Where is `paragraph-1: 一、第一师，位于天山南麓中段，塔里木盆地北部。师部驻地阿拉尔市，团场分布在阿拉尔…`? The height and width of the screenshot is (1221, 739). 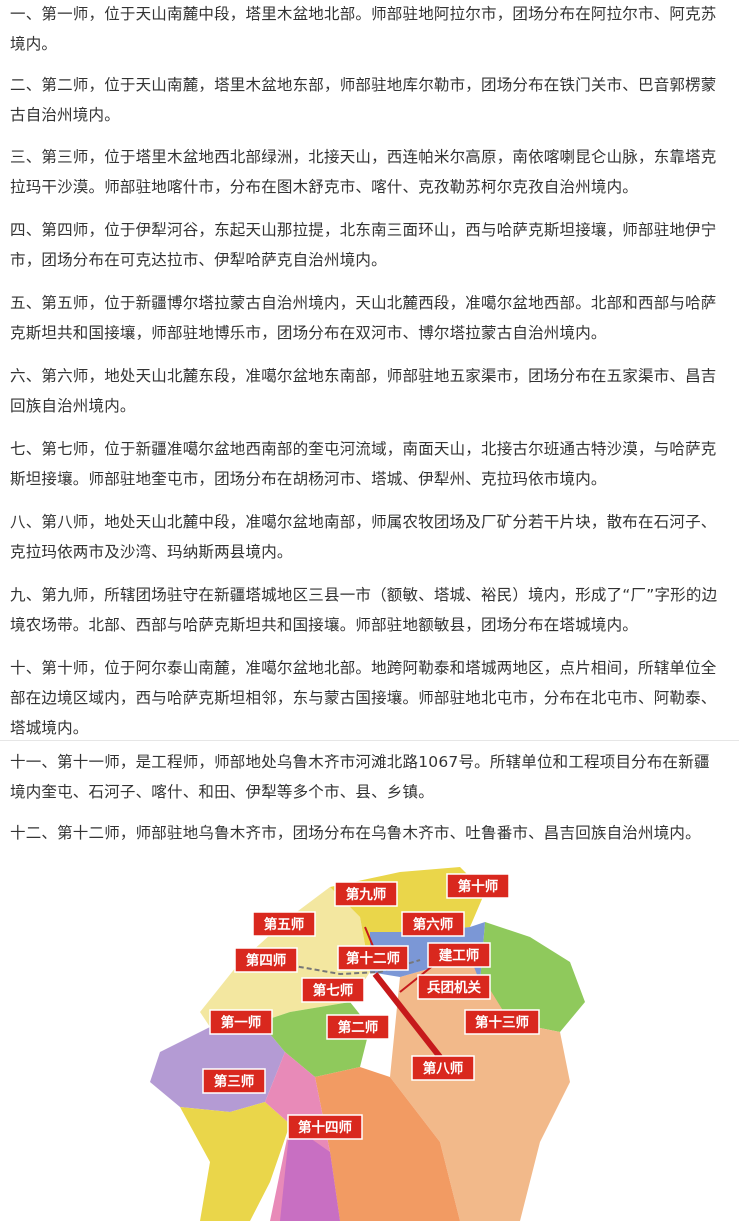
paragraph-1: 一、第一师，位于天山南麓中段，塔里木盆地北部。师部驻地阿拉尔市，团场分布在阿拉尔… is located at coordinates (363, 29).